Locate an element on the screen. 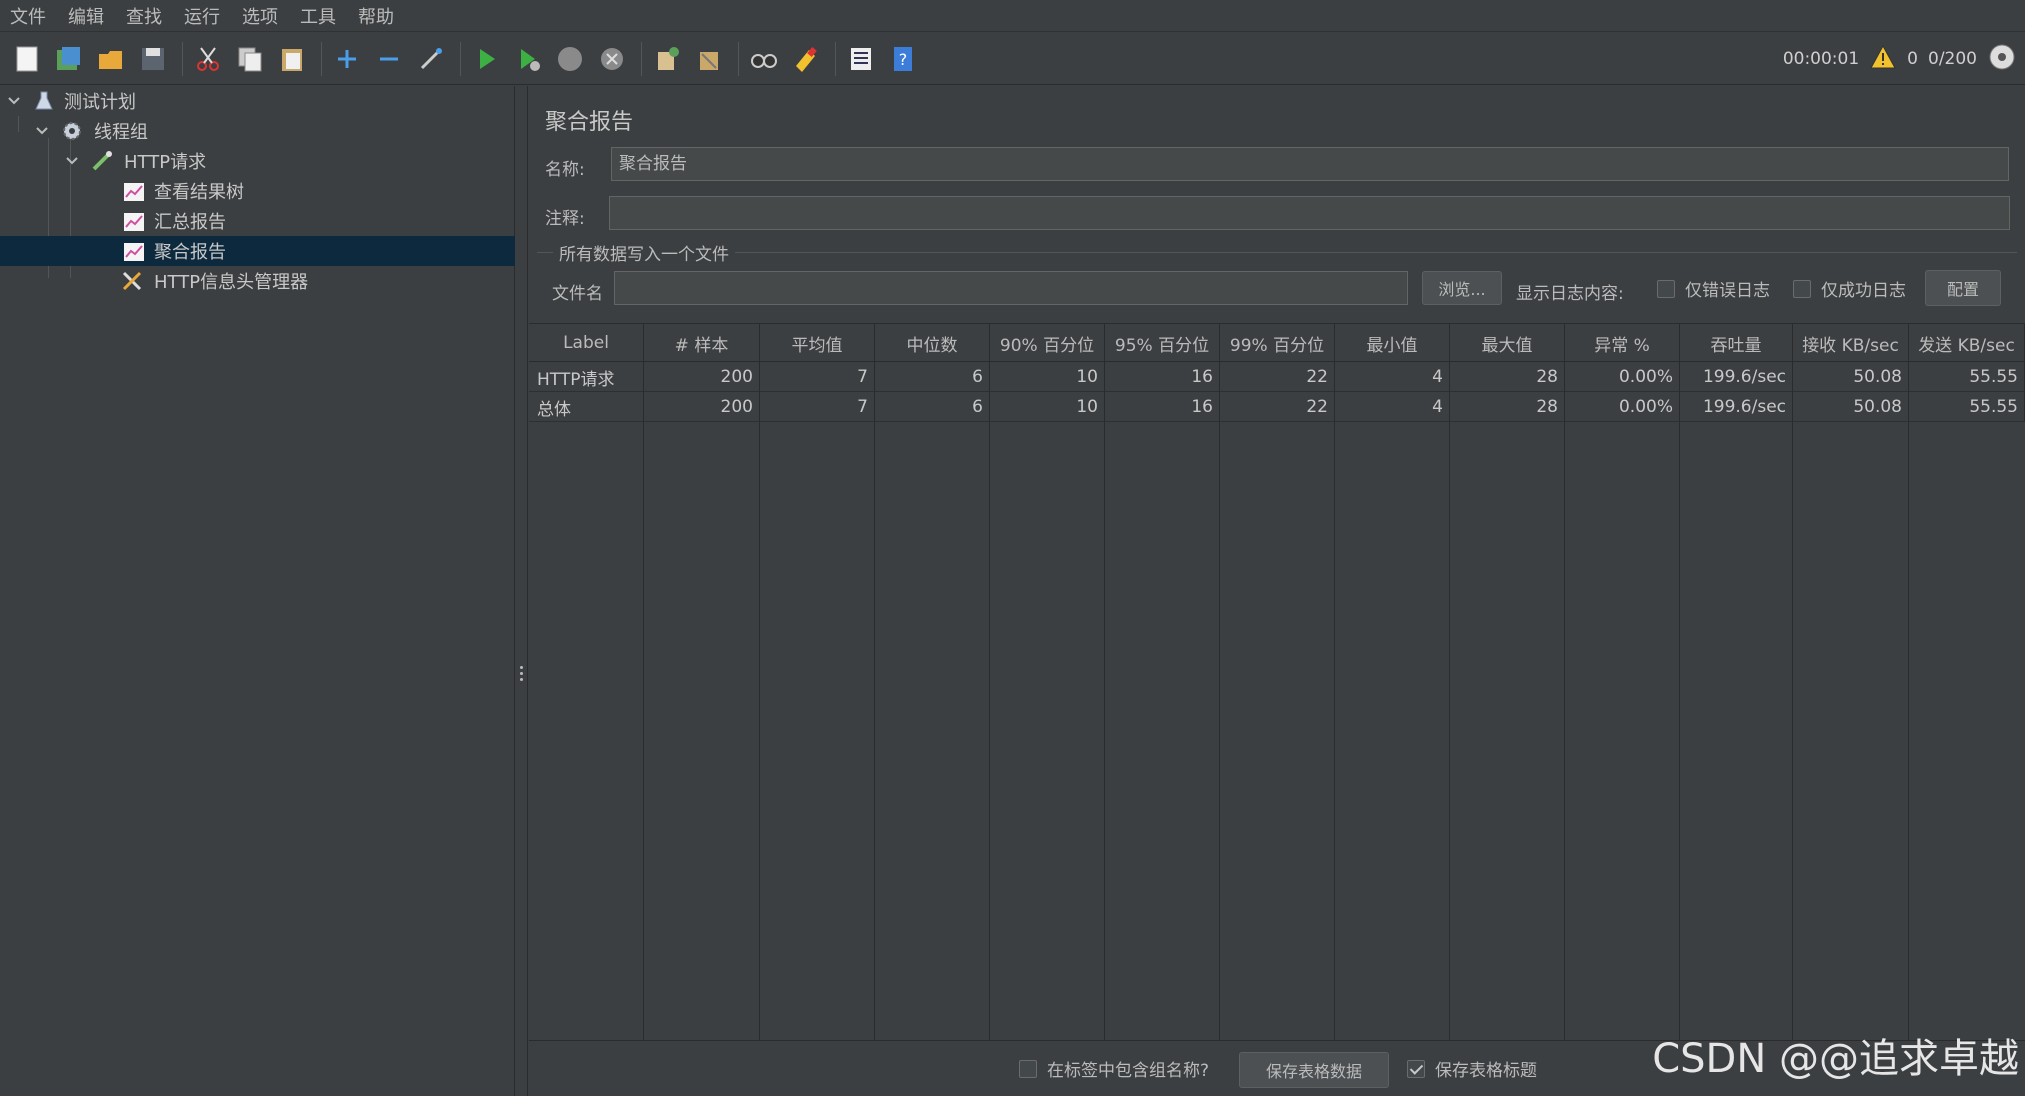 The width and height of the screenshot is (2025, 1096). toolbar: ? 00:00:01 0 0/200 is located at coordinates (1012, 59).